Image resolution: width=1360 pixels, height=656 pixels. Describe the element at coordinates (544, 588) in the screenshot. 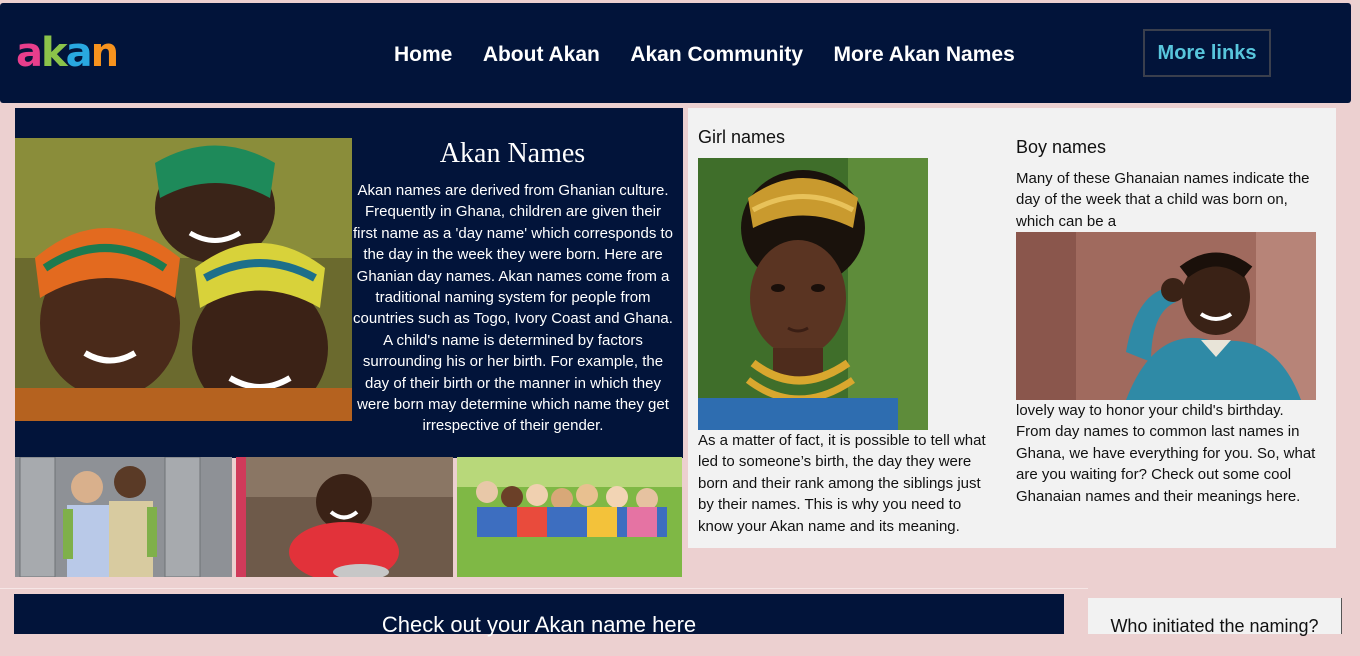

I see `section-divider` at that location.